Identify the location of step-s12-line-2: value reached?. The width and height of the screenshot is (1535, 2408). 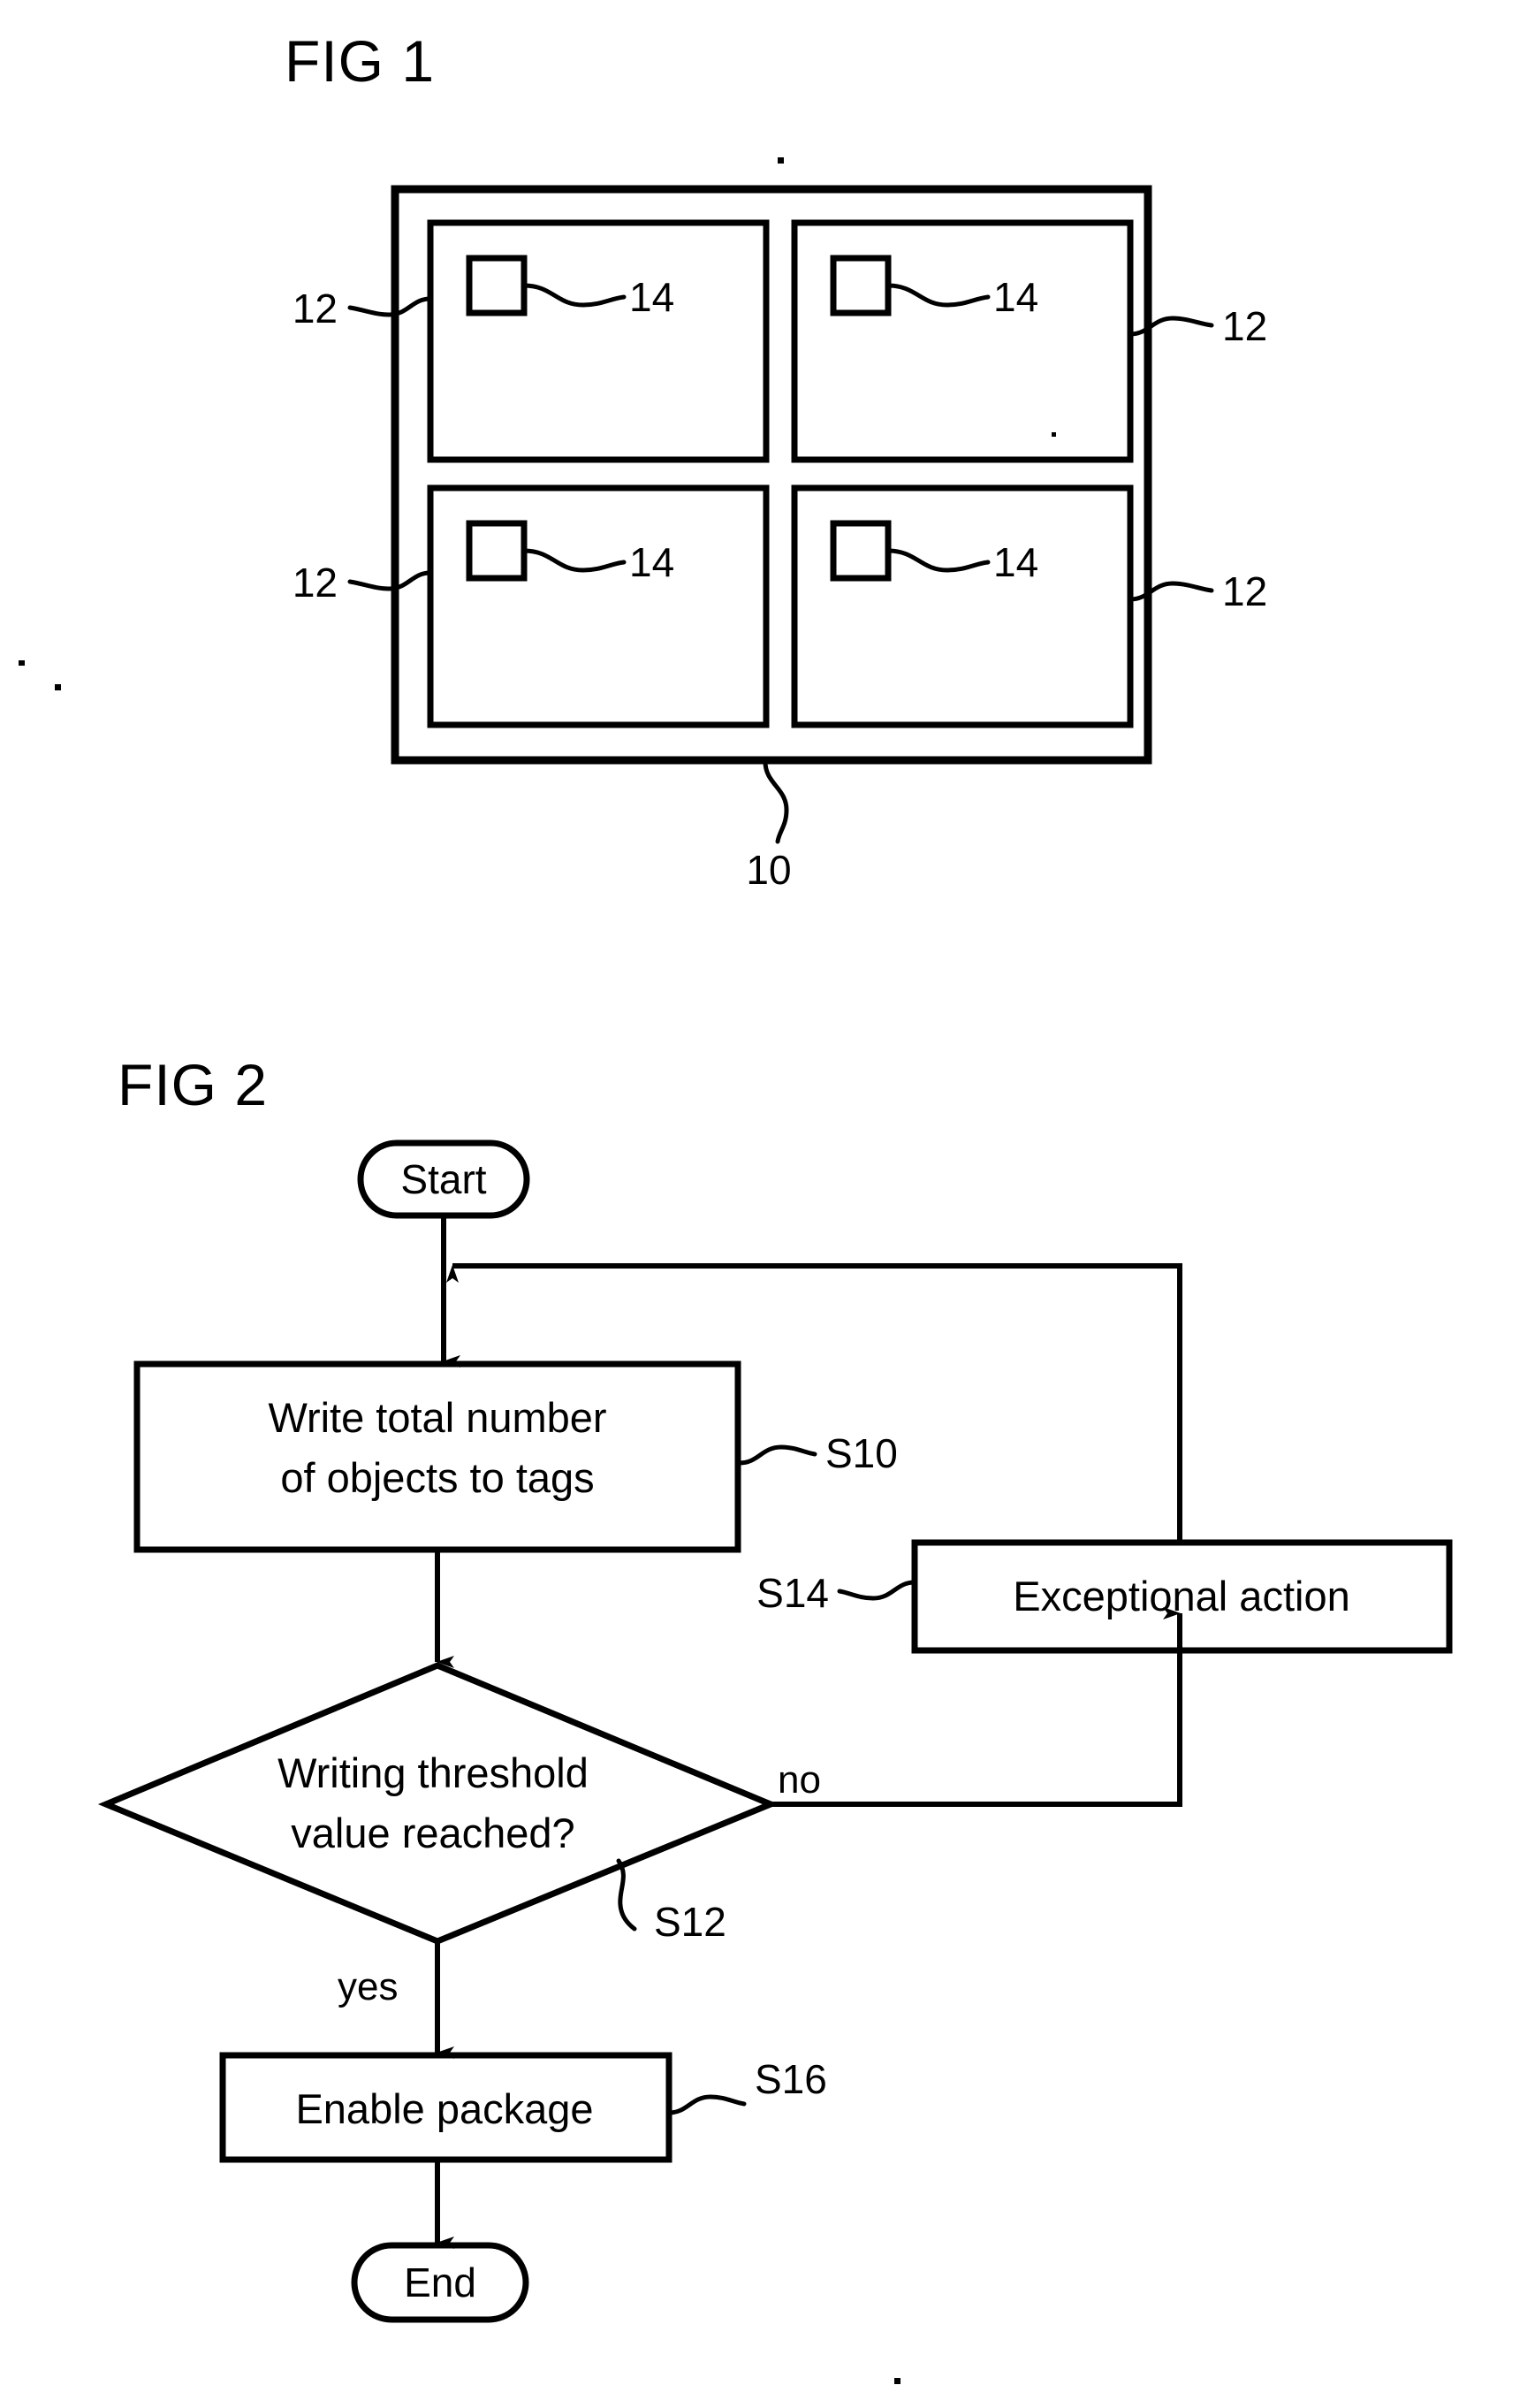
(432, 1833).